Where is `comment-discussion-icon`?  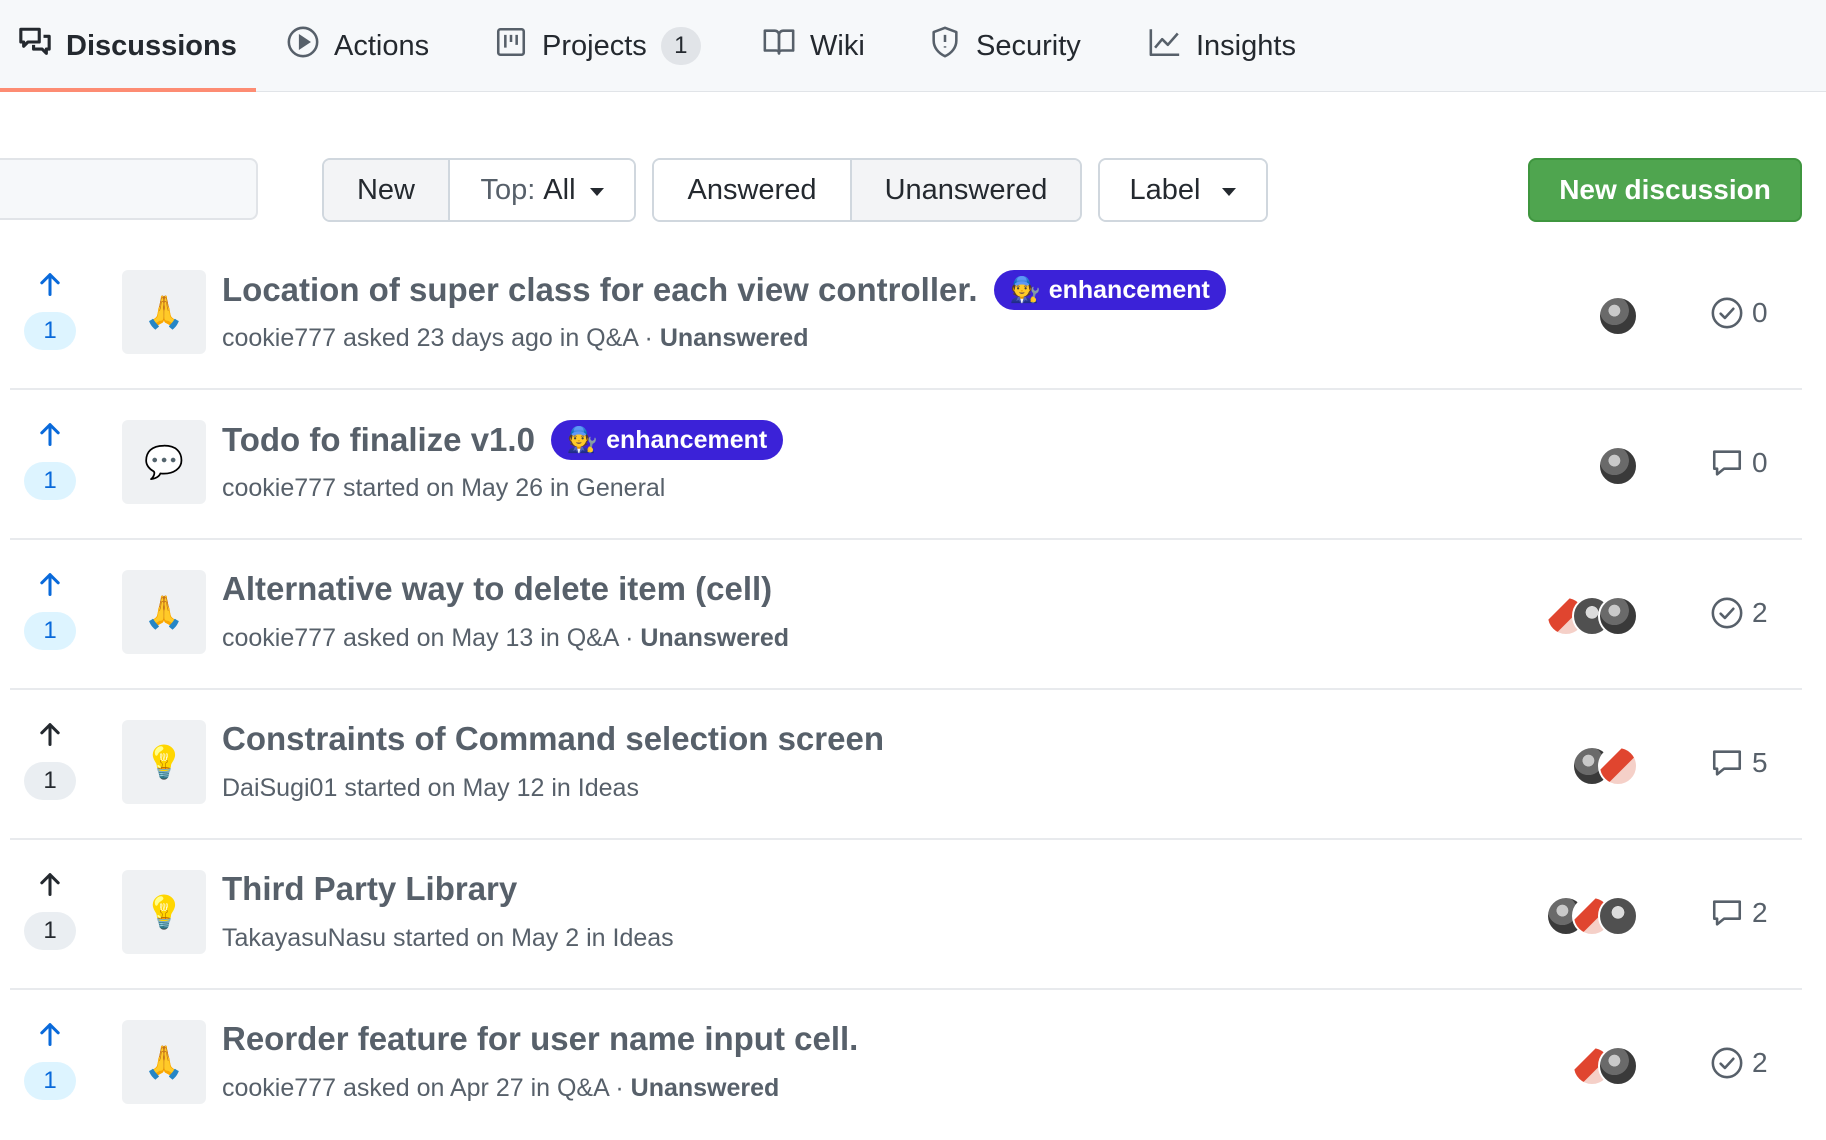
comment-discussion-icon is located at coordinates (35, 46).